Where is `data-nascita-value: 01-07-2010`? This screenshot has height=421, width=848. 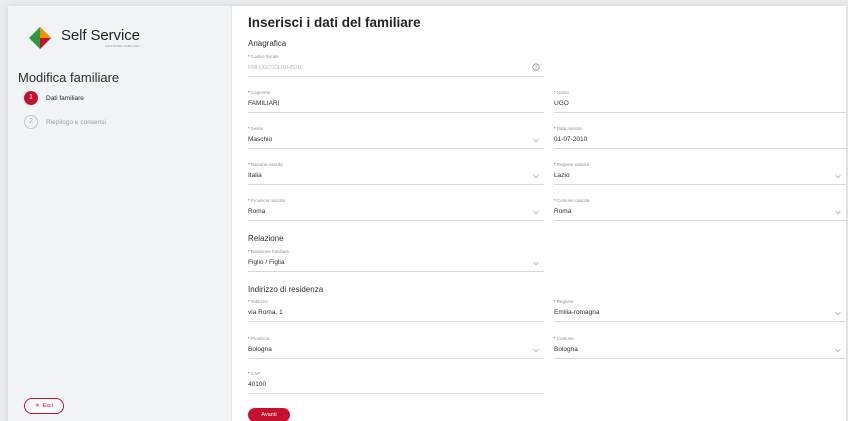 data-nascita-value: 01-07-2010 is located at coordinates (571, 139).